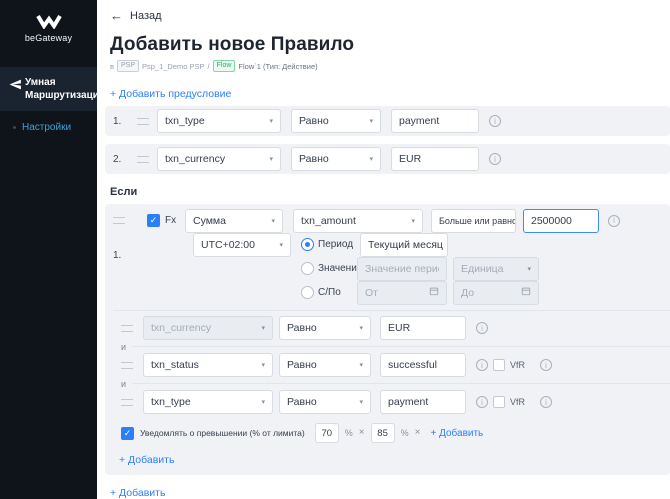 The image size is (670, 499). I want to click on psp-name: Psp_1_Demo PSP, so click(173, 66).